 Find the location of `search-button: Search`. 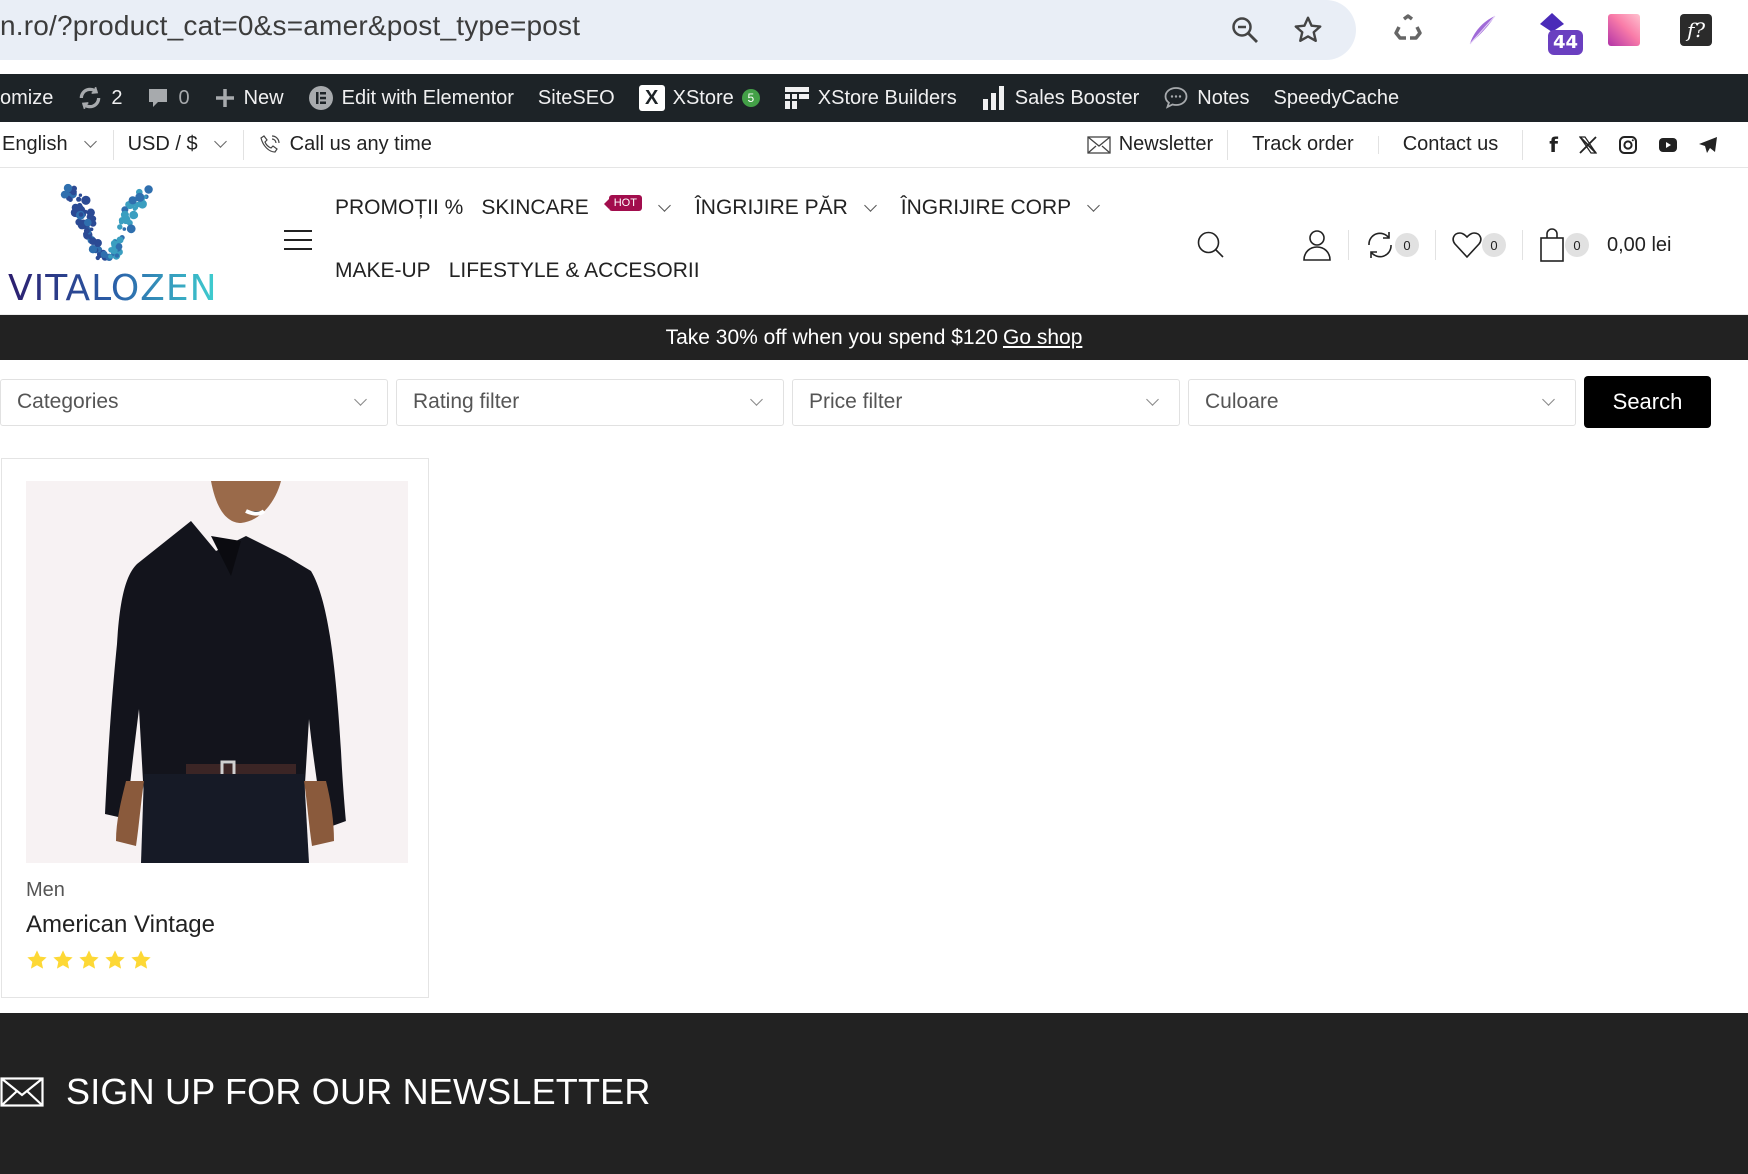

search-button: Search is located at coordinates (1647, 402).